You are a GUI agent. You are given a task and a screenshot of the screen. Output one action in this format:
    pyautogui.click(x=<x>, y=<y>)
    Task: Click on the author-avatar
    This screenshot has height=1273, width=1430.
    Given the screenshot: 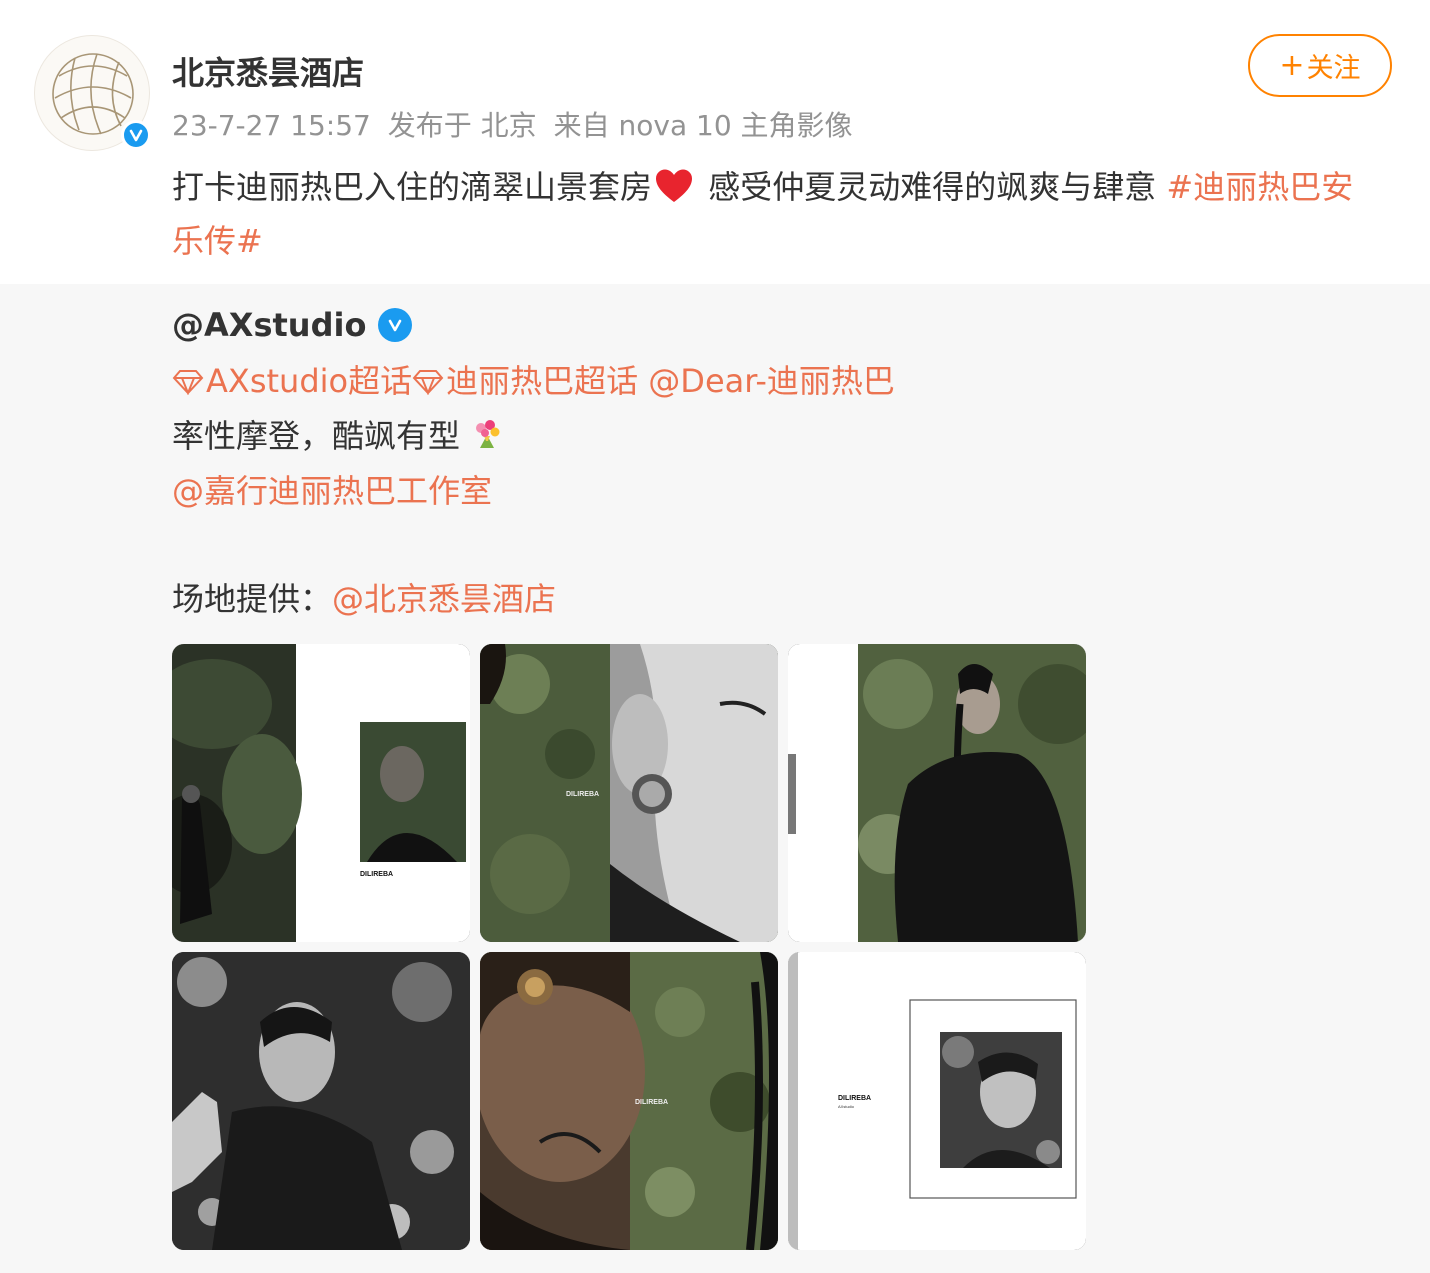 What is the action you would take?
    pyautogui.click(x=92, y=93)
    